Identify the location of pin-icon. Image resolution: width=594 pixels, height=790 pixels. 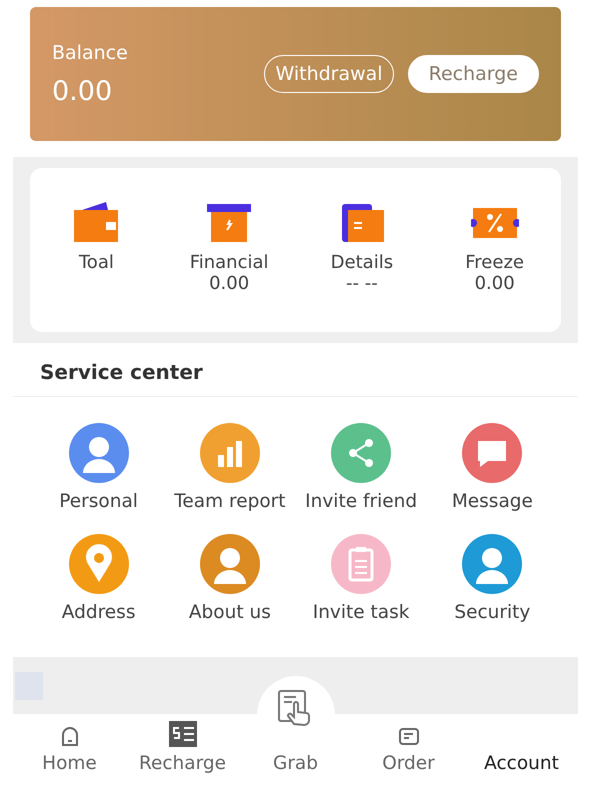
(98, 564).